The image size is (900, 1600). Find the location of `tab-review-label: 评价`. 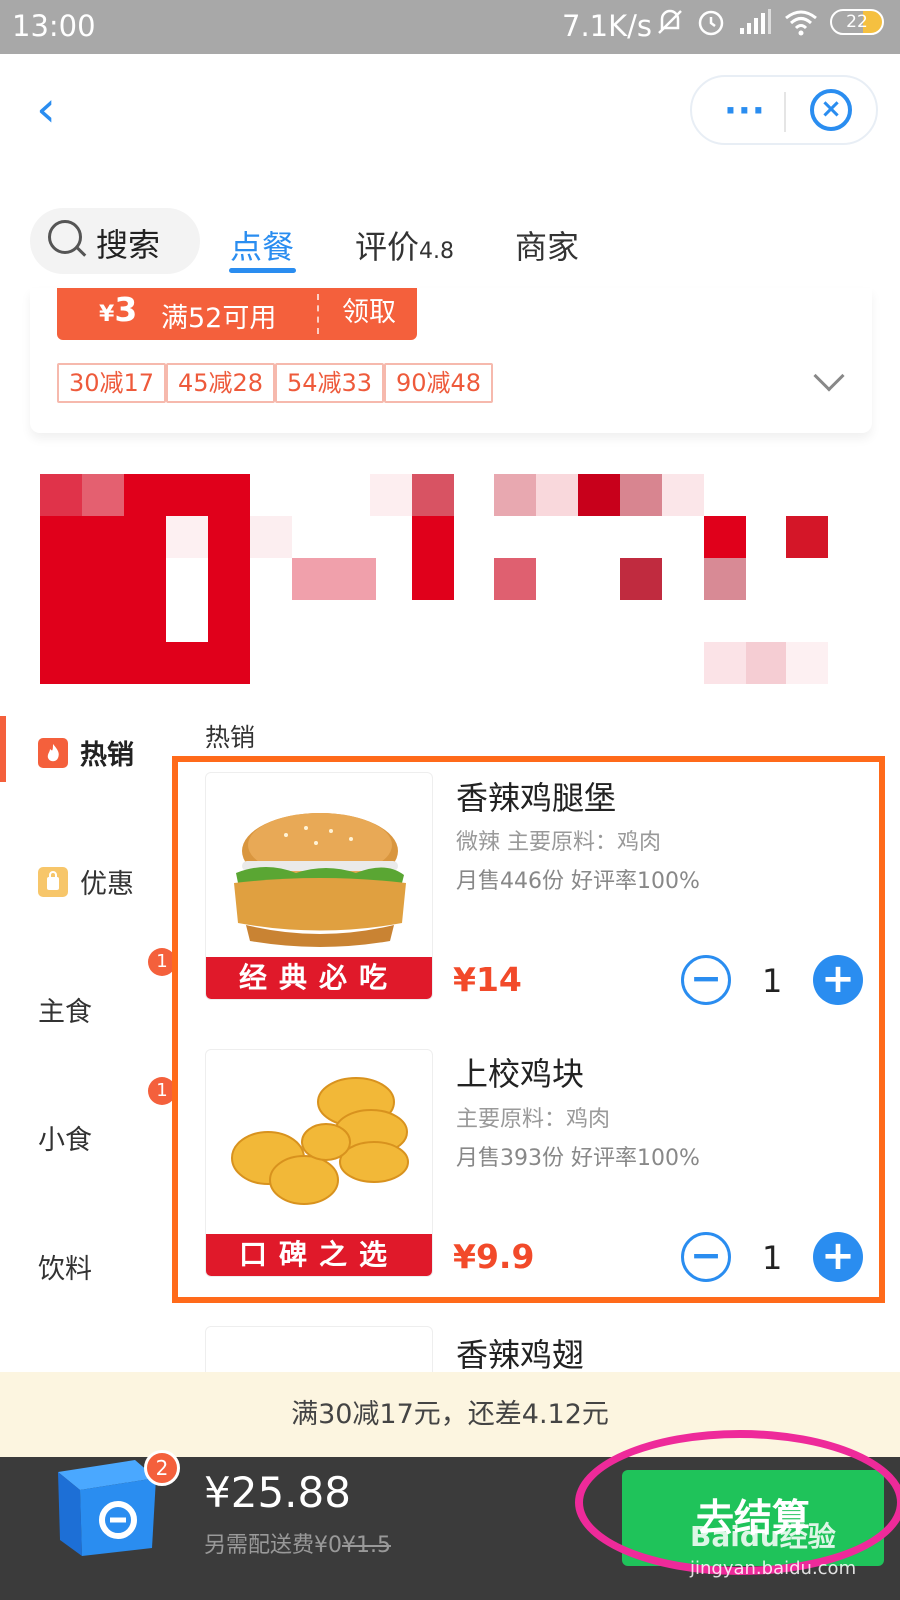

tab-review-label: 评价 is located at coordinates (387, 247).